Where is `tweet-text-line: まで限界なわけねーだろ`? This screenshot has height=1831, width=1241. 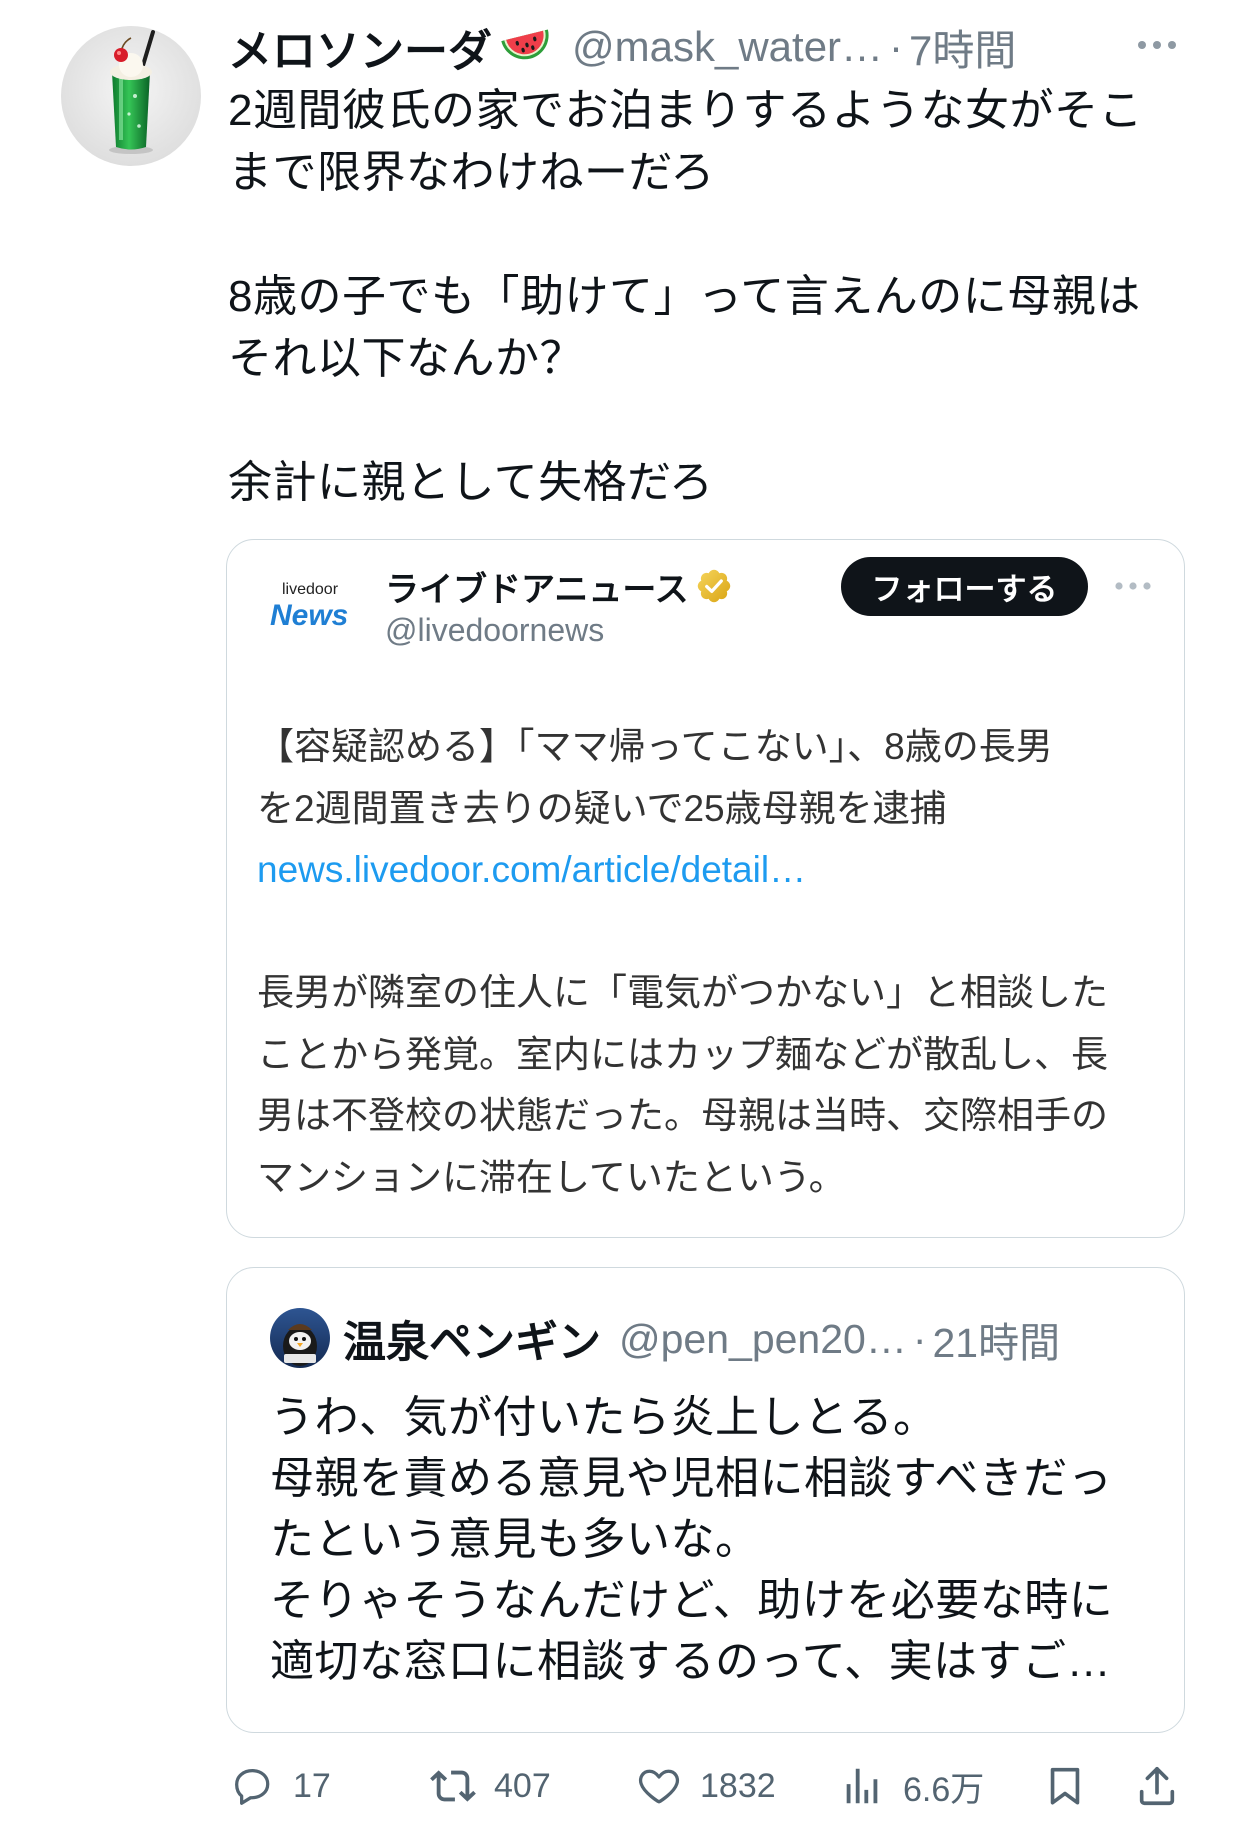
tweet-text-line: まで限界なわけねーだろ is located at coordinates (471, 172).